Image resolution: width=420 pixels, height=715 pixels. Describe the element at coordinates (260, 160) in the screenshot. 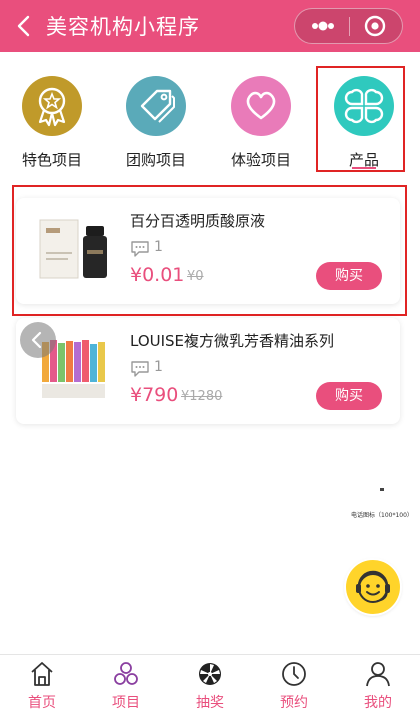

I see `category-label: 体验项目` at that location.